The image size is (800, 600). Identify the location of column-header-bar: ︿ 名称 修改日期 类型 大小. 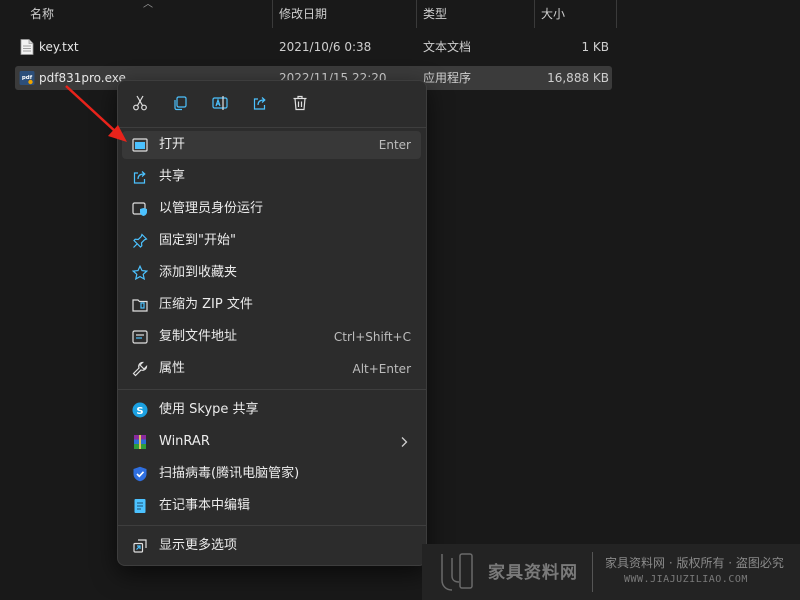
(400, 14).